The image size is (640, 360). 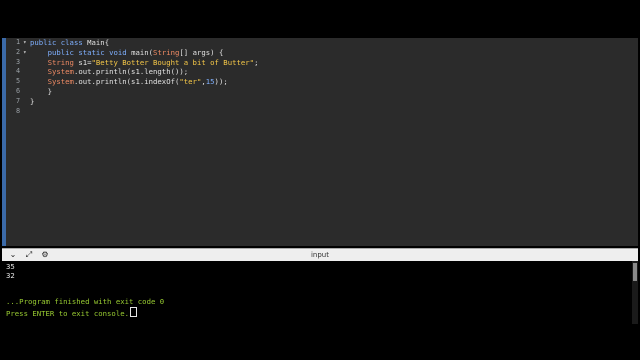 What do you see at coordinates (16, 142) in the screenshot?
I see `line-number-gutter: 1 ▾ 2 ▾ 3 4 5 6 7 8` at bounding box center [16, 142].